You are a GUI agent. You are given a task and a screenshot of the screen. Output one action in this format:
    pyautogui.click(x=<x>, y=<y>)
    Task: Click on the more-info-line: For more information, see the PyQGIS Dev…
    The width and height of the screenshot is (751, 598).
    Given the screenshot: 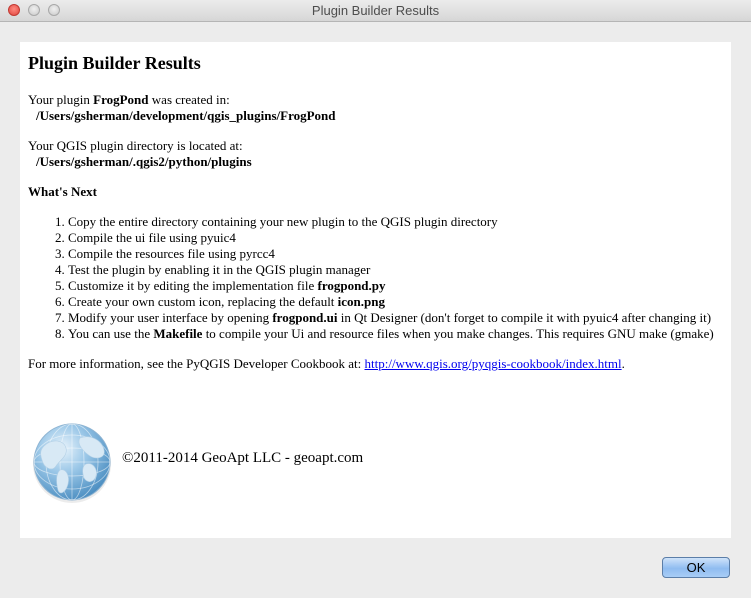 What is the action you would take?
    pyautogui.click(x=375, y=364)
    